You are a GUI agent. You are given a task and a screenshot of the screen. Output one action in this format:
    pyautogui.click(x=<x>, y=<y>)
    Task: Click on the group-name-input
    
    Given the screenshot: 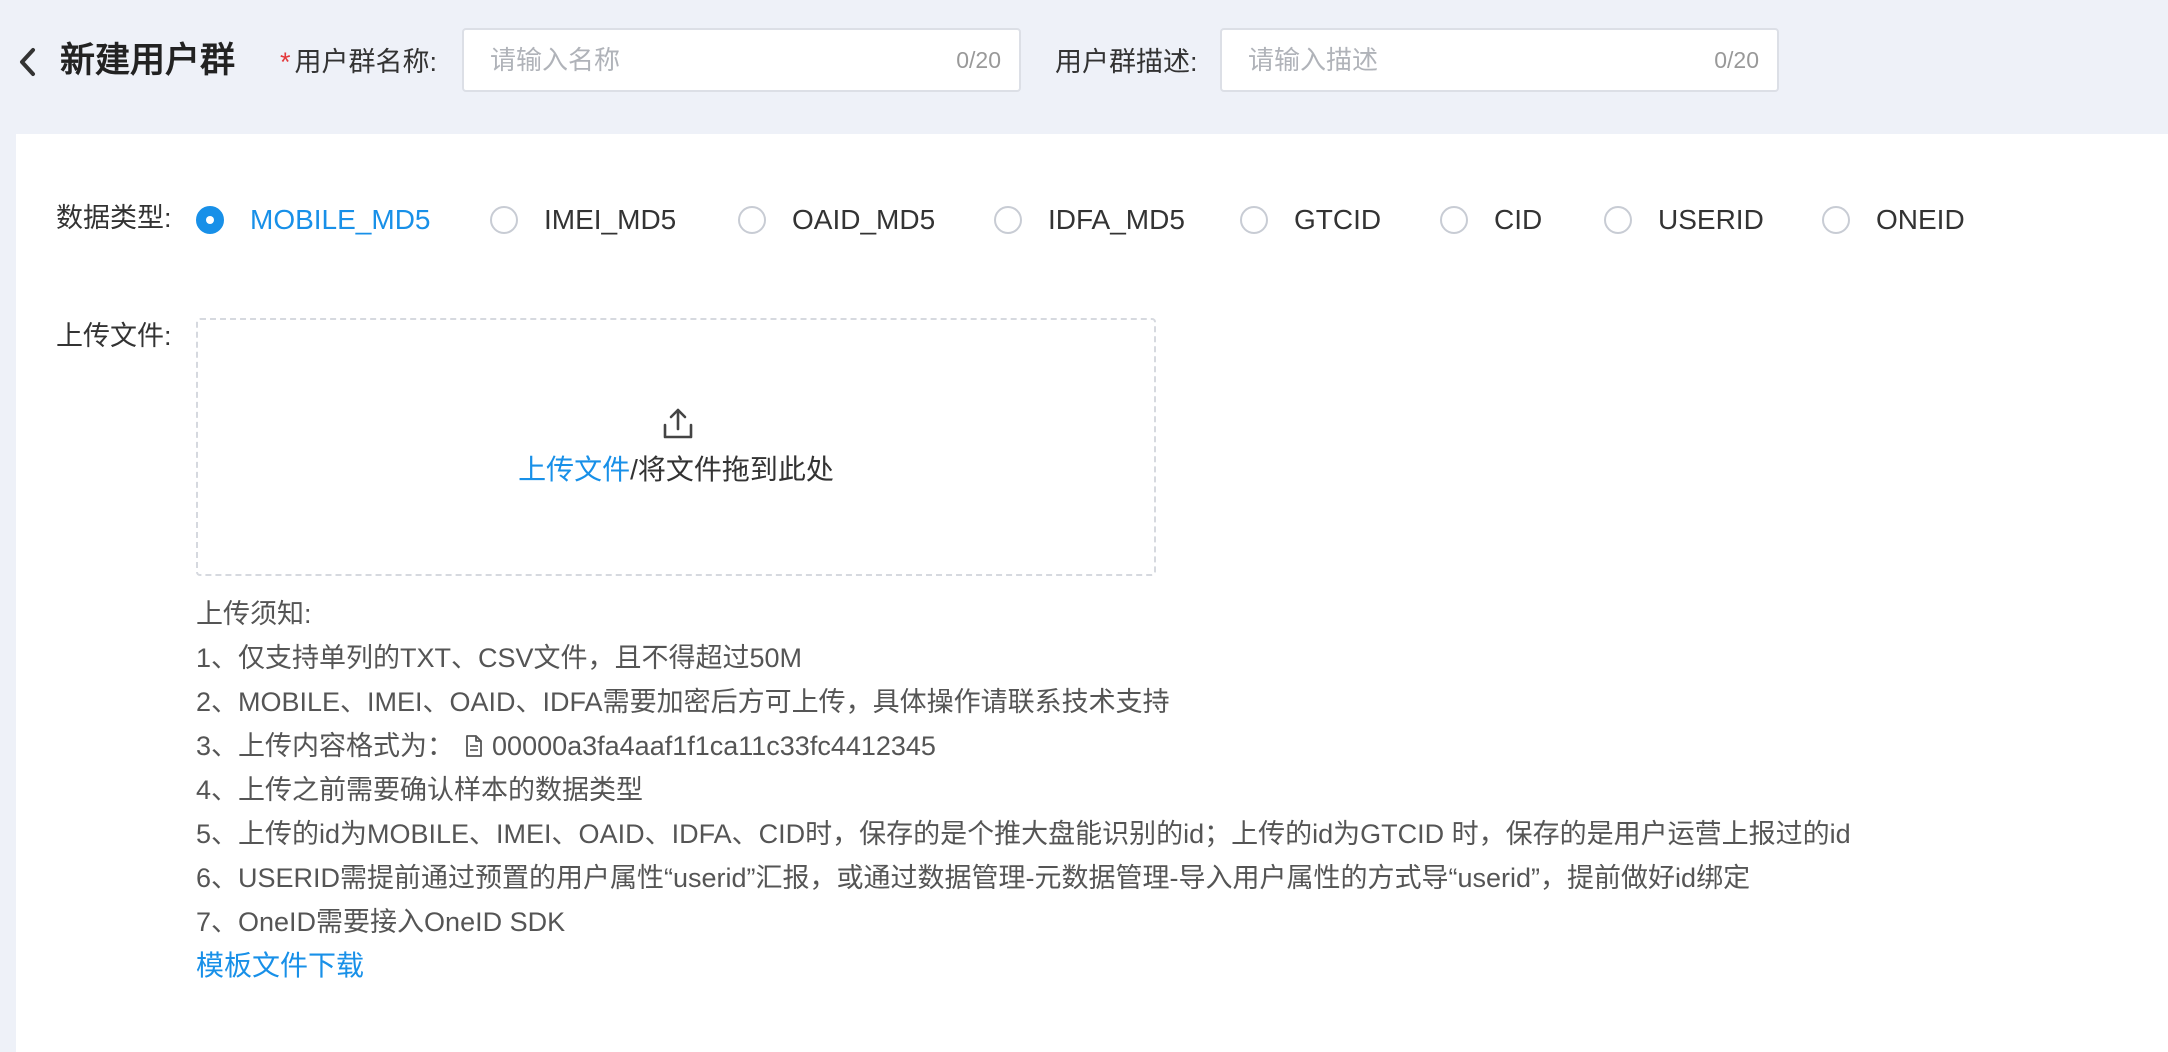 What is the action you would take?
    pyautogui.click(x=684, y=60)
    